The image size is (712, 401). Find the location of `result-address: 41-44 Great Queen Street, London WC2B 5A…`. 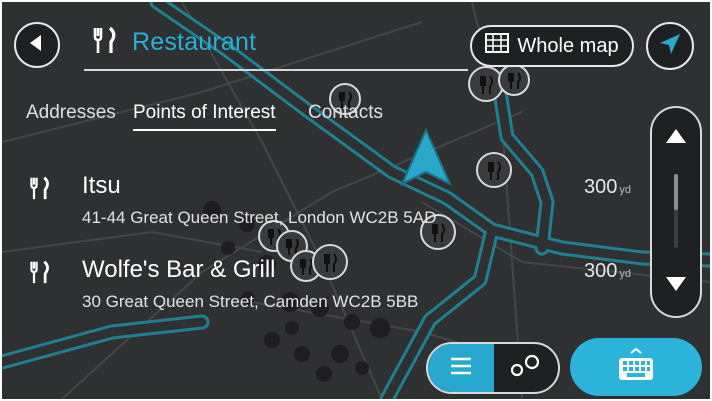

result-address: 41-44 Great Queen Street, London WC2B 5A… is located at coordinates (259, 217).